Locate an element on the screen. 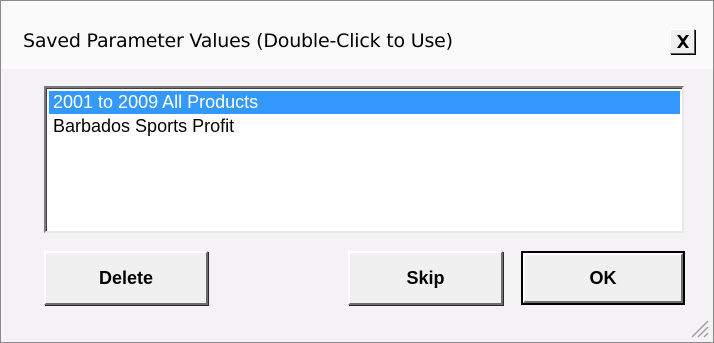 The image size is (714, 343). ok-button: OK is located at coordinates (603, 278).